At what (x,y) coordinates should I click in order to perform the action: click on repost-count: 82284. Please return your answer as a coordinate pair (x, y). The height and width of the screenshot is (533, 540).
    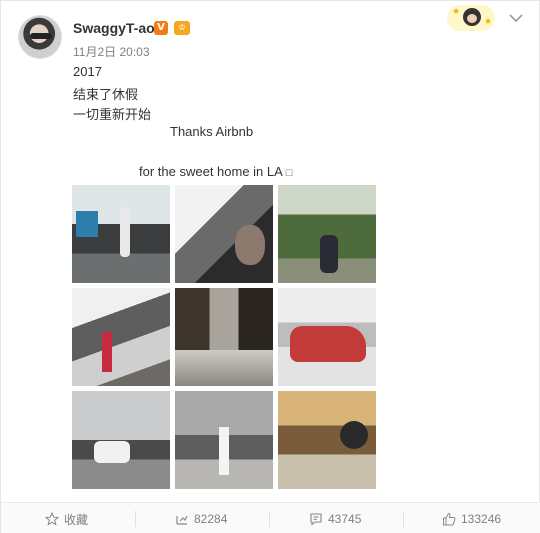
    Looking at the image, I should click on (211, 519).